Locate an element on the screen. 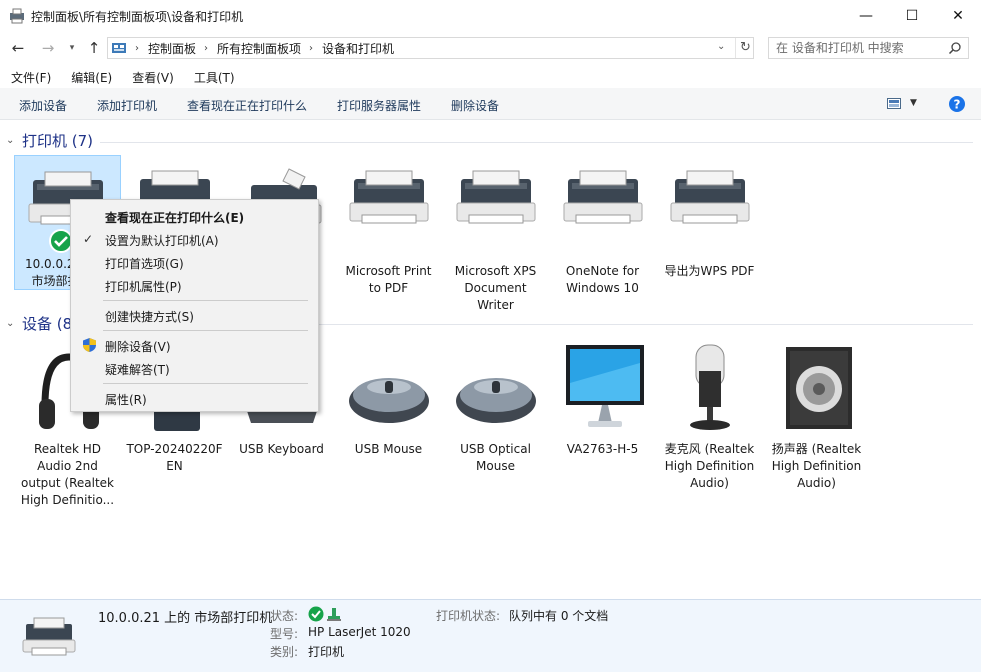 Image resolution: width=981 pixels, height=672 pixels. device-item-usb-mouse: USB Mouse is located at coordinates (388, 400).